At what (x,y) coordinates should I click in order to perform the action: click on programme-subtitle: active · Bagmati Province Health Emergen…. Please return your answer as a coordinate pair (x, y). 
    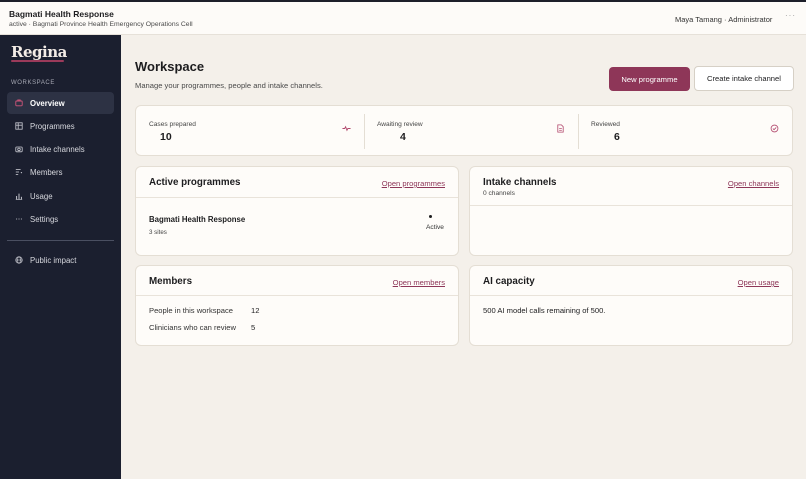
    Looking at the image, I should click on (101, 24).